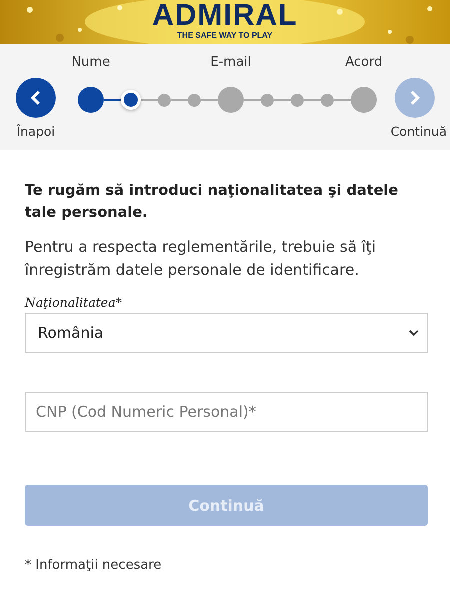  Describe the element at coordinates (201, 259) in the screenshot. I see `form-intro: Pentru a respecta reglementările, trebuie să îţi înregistrăm datele personale de identificare.` at that location.